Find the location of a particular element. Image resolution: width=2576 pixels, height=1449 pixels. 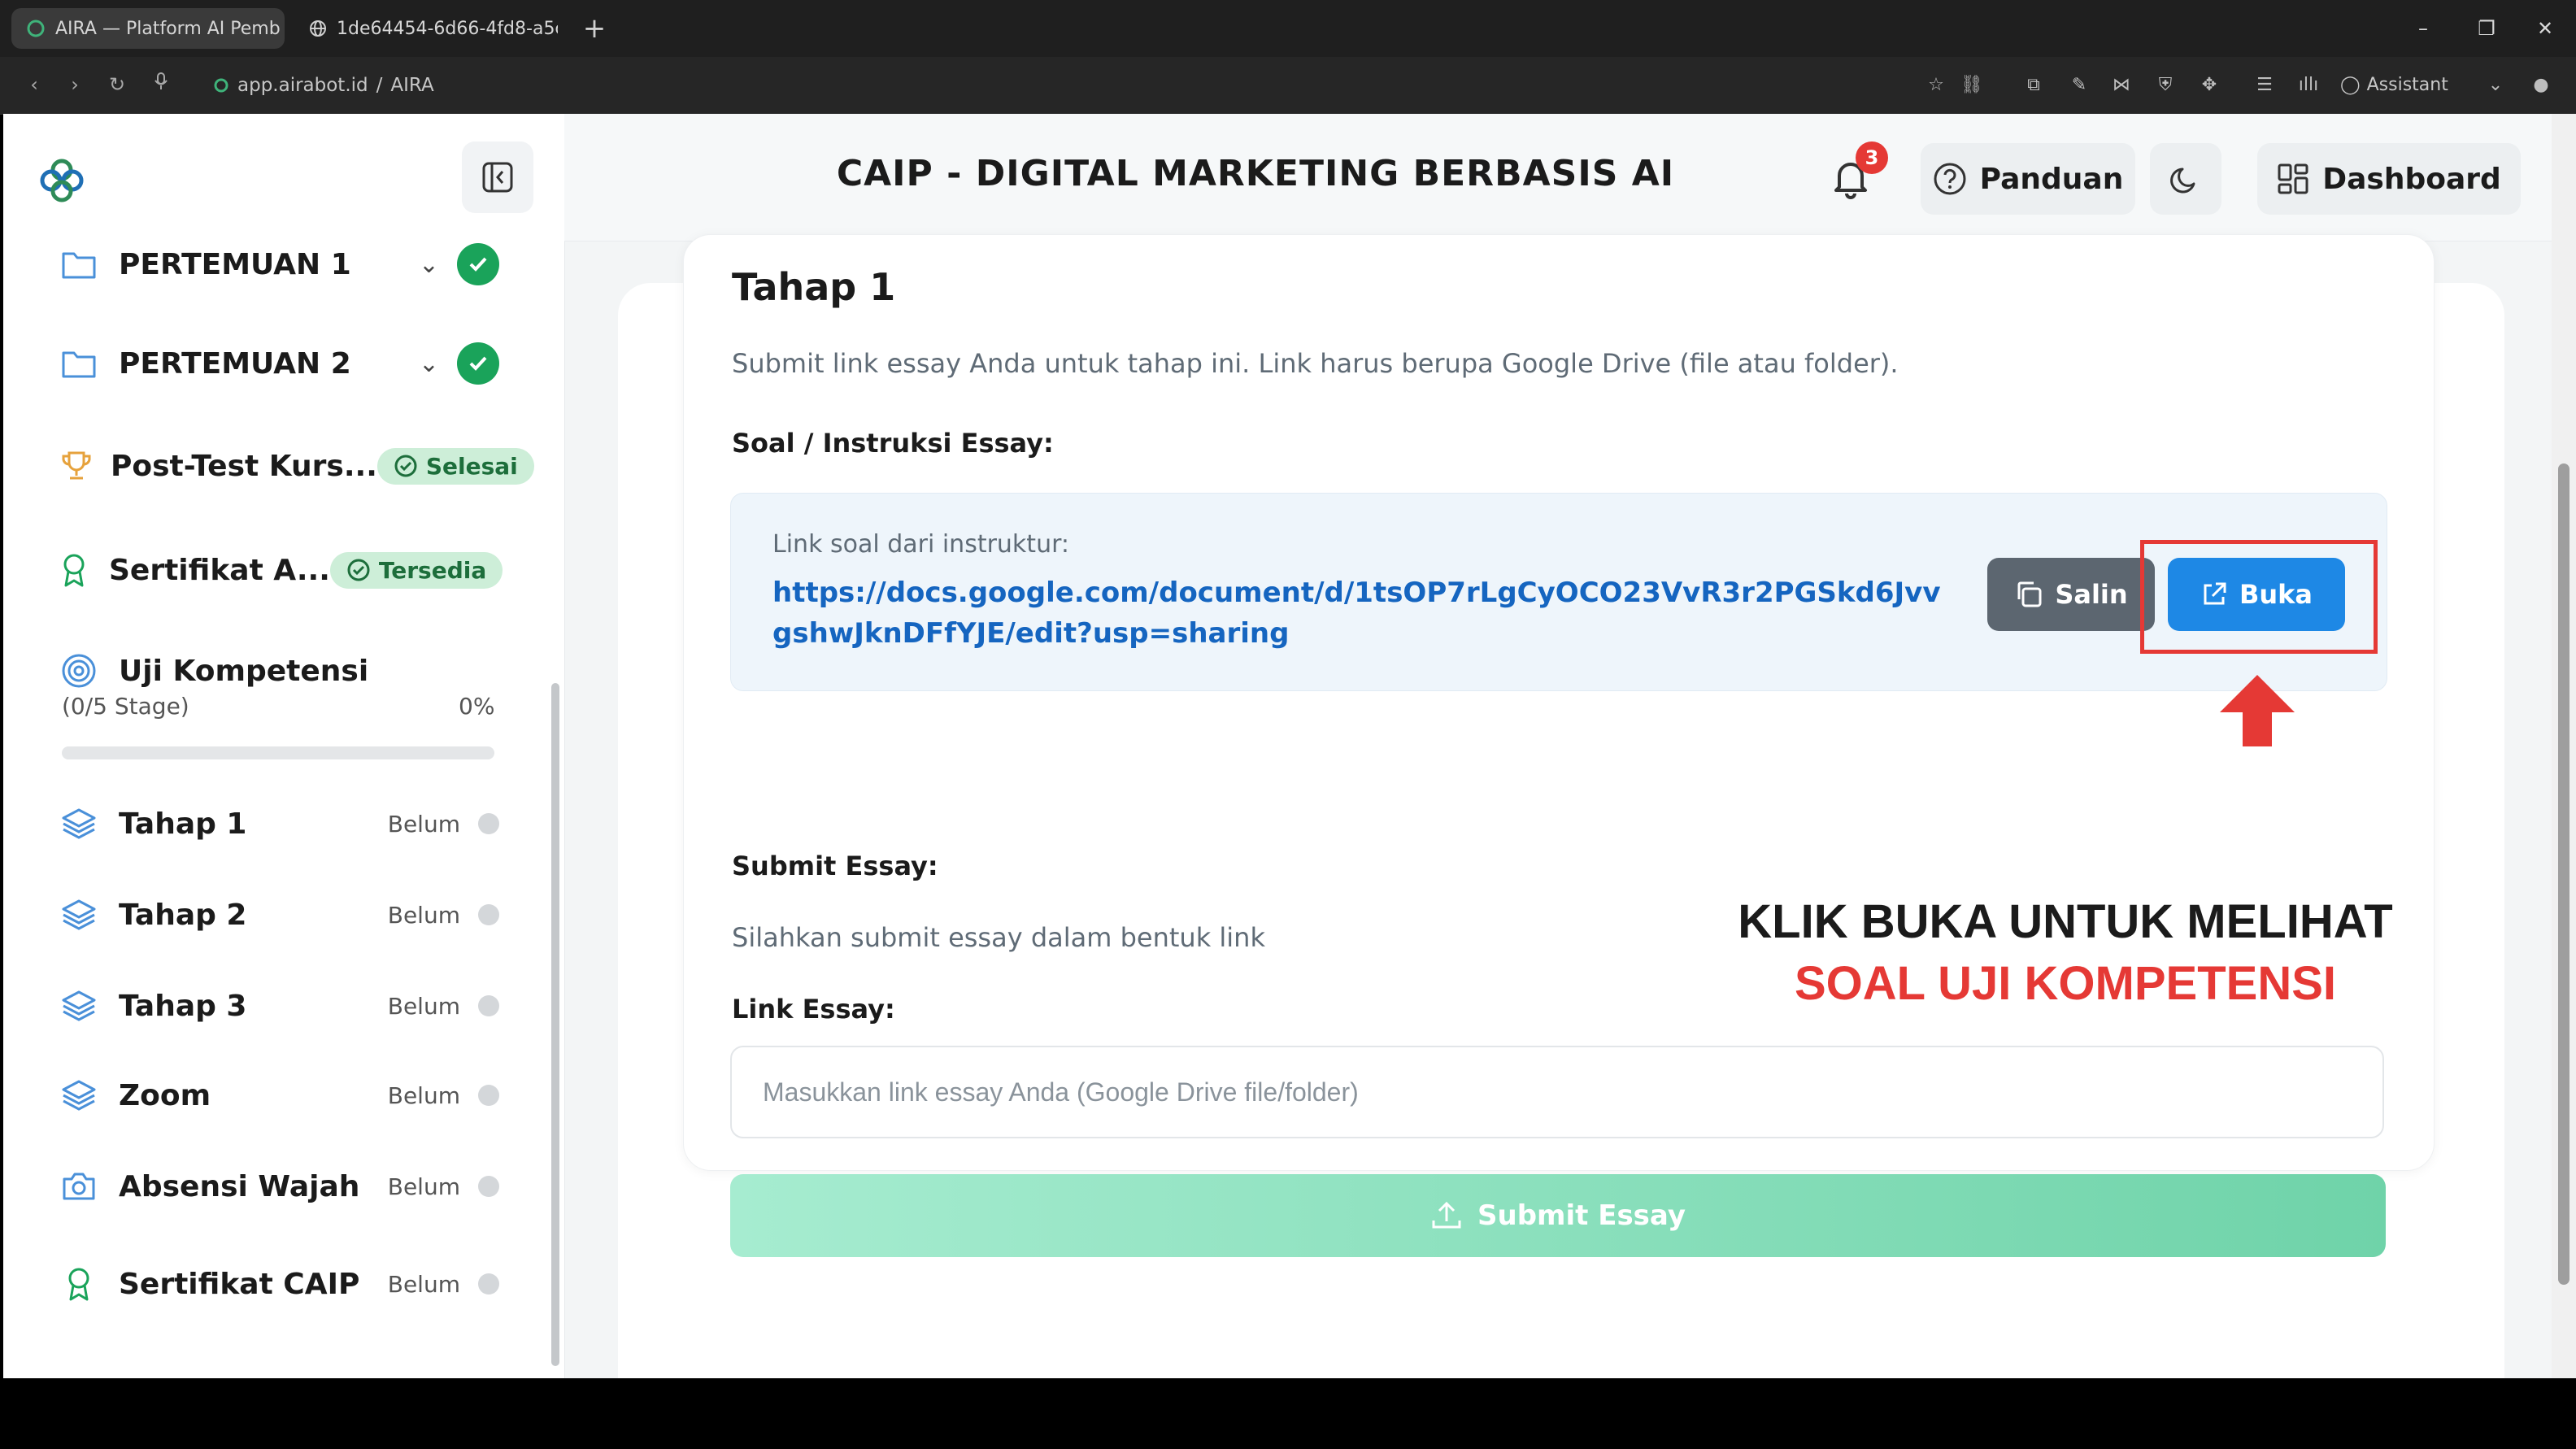

submit-essay-button: Submit Essay is located at coordinates (1558, 1216).